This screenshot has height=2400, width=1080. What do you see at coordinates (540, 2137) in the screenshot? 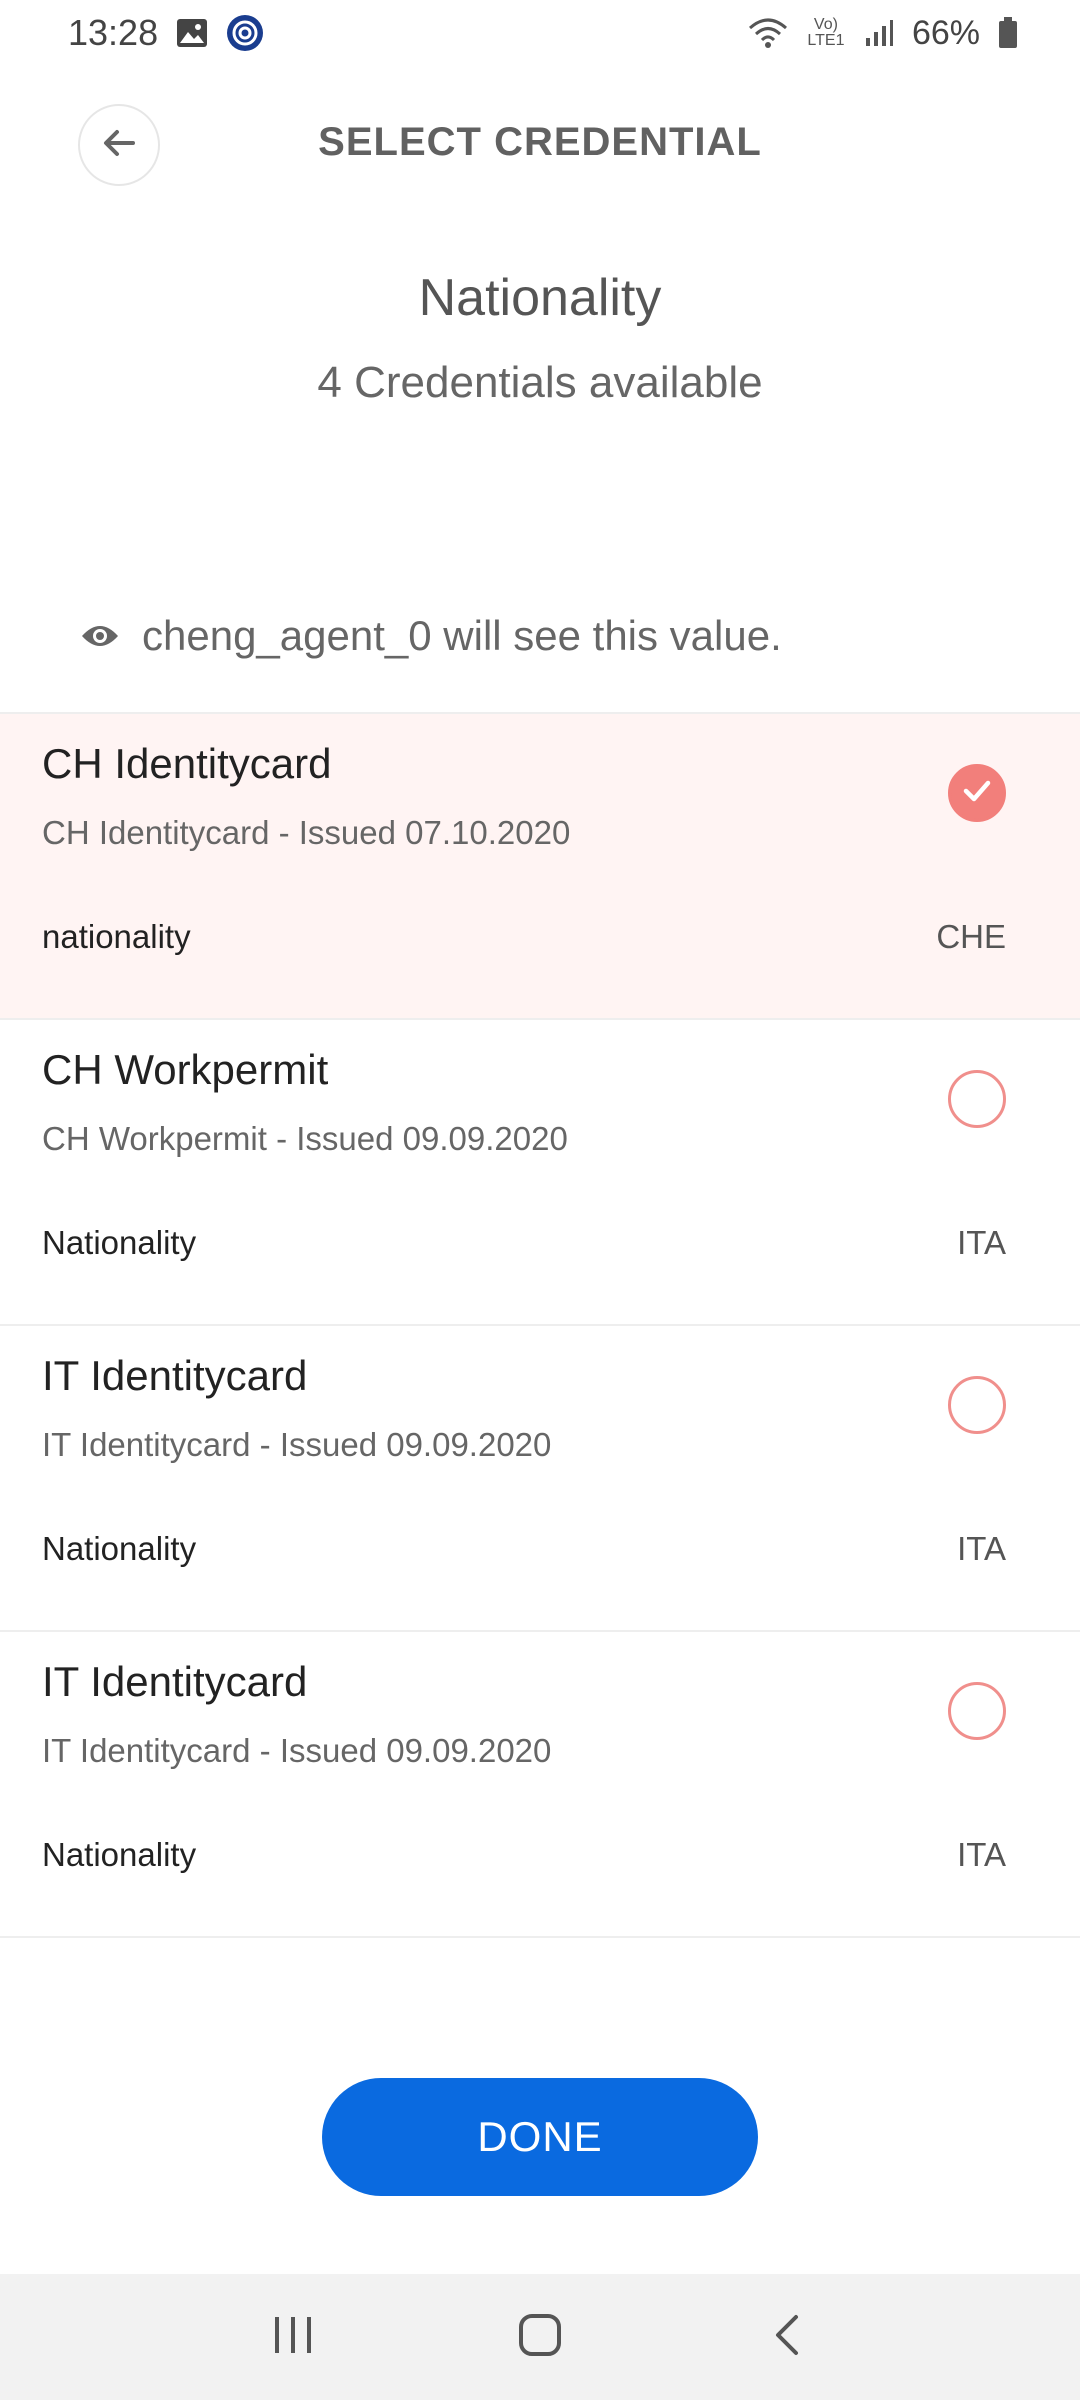
I see `done-button: DONE` at bounding box center [540, 2137].